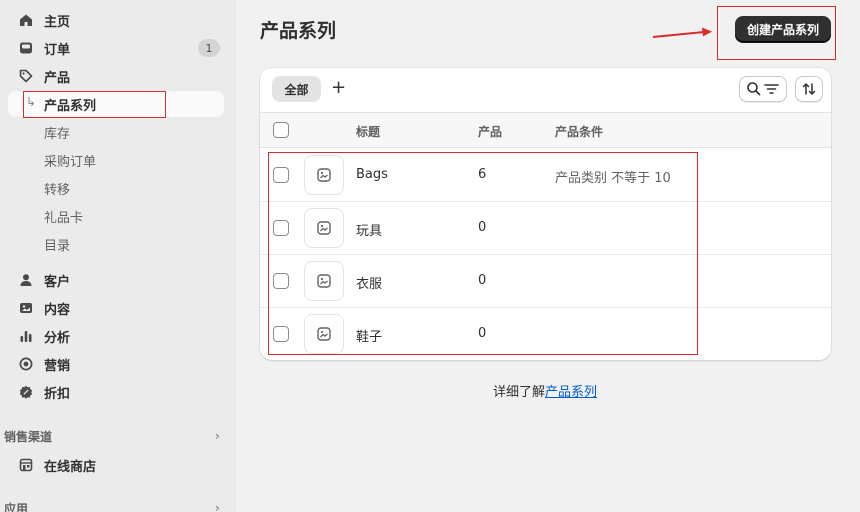  Describe the element at coordinates (28, 436) in the screenshot. I see `sales-channels-label: 销售渠道` at that location.